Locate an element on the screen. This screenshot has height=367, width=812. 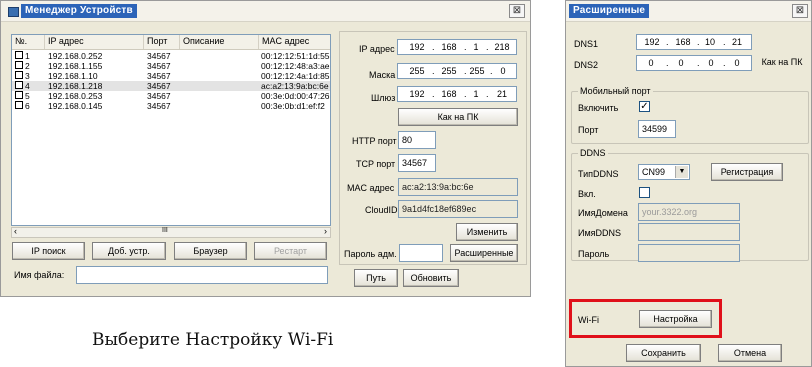
col-header-ip: IP адрес is located at coordinates (94, 42).